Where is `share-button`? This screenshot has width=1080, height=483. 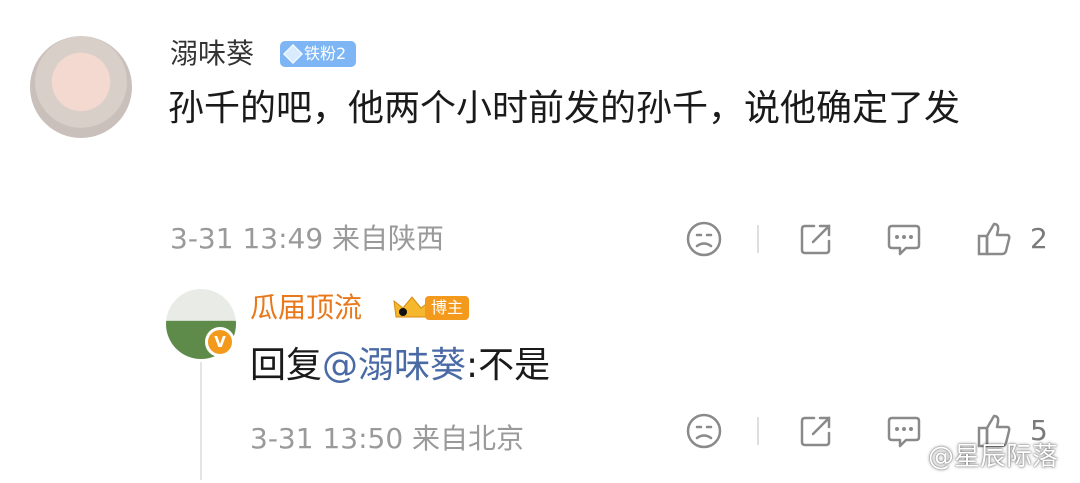 share-button is located at coordinates (816, 239).